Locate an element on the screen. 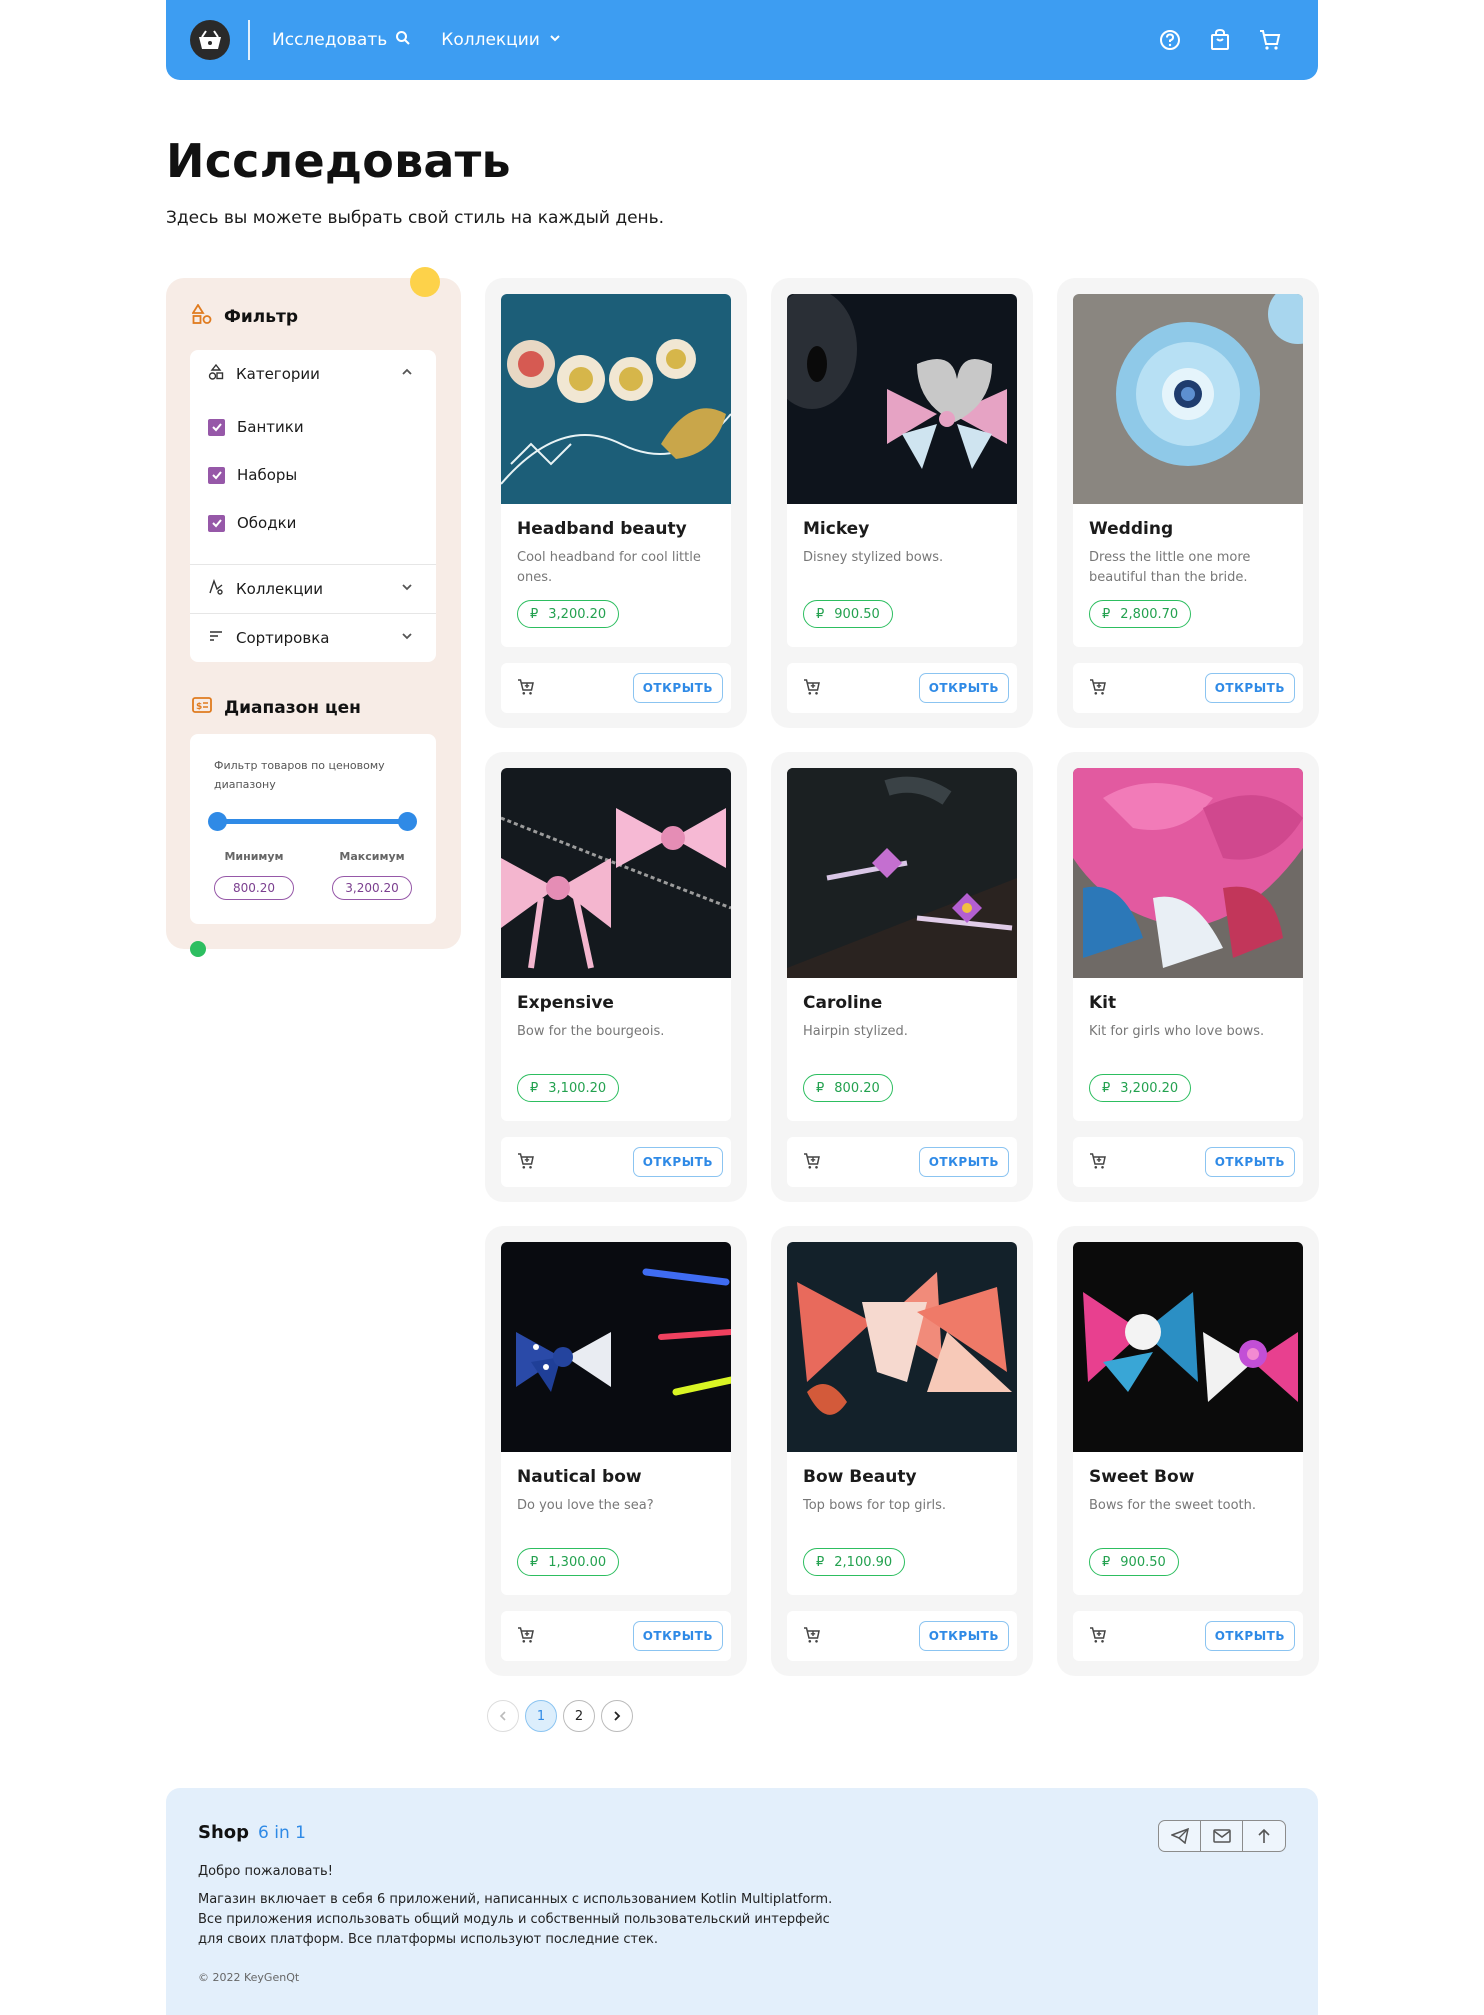 The width and height of the screenshot is (1484, 2015). min-price-value: 800.20 is located at coordinates (254, 888).